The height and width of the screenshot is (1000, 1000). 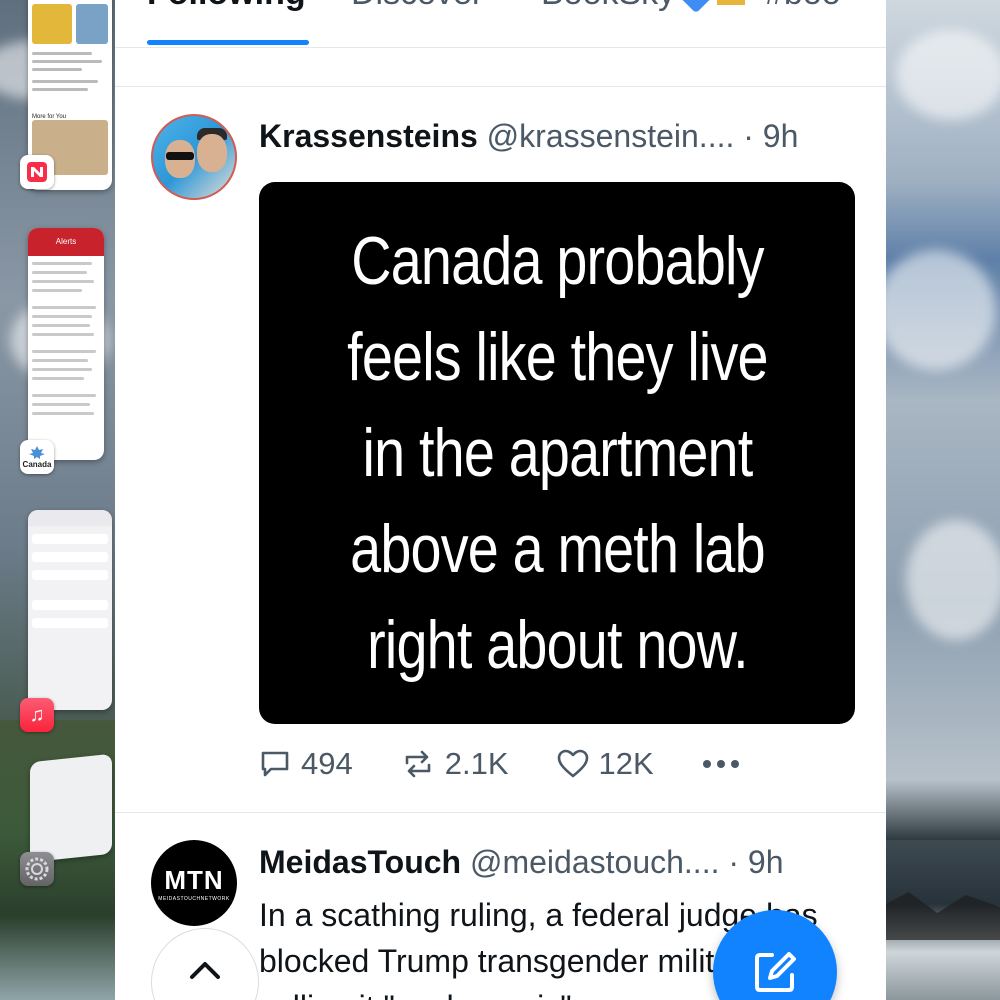 What do you see at coordinates (803, 6) in the screenshot?
I see `tab-hashtag: #boo` at bounding box center [803, 6].